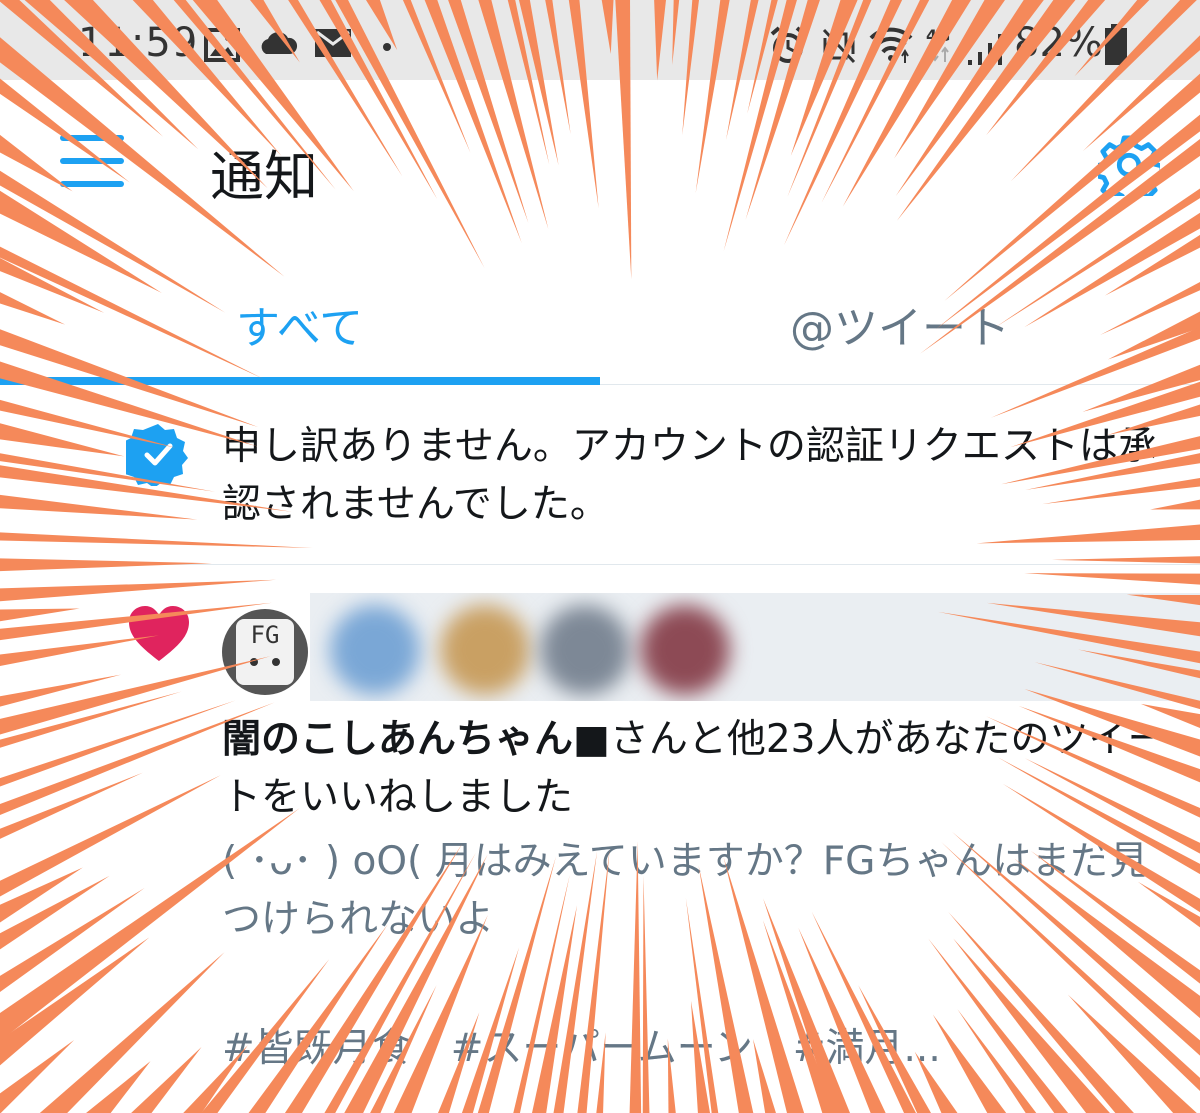  Describe the element at coordinates (689, 475) in the screenshot. I see `notification-text: 申し訳ありません。アカウントの認証リクエストは承認されませんでした。` at that location.